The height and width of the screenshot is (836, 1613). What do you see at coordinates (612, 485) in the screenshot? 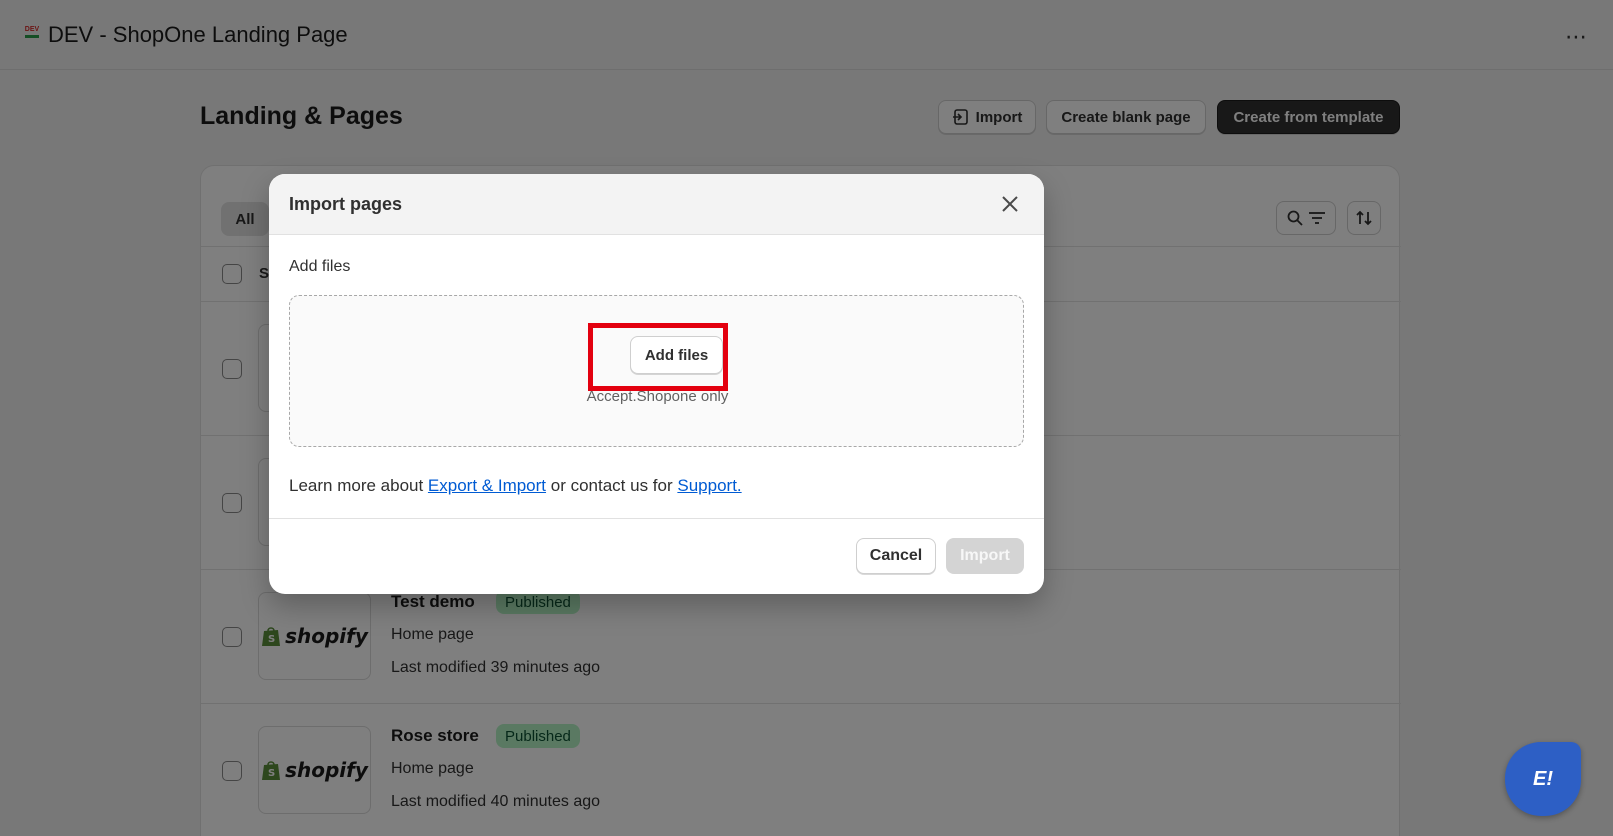
I see `help-text-middle: or contact us for` at bounding box center [612, 485].